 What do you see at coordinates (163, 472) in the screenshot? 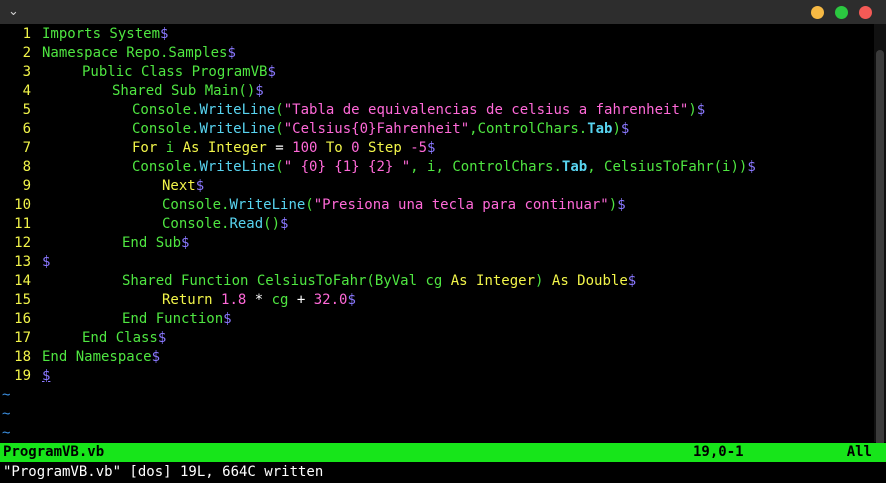
I see `command-line: "ProgramVB.vb" [dos] 19L, 664C written` at bounding box center [163, 472].